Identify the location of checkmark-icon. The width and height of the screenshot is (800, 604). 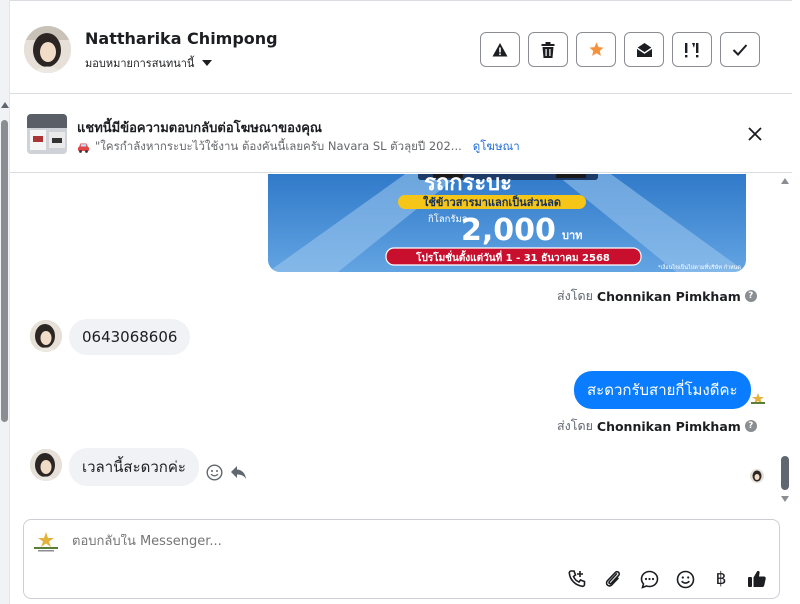
(740, 49).